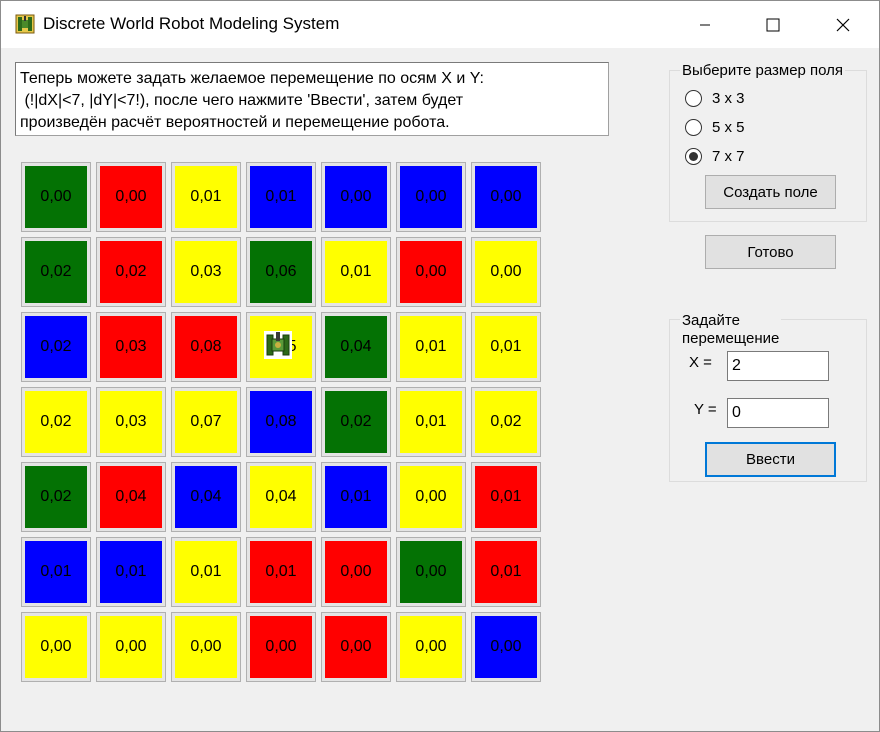 Image resolution: width=880 pixels, height=732 pixels. I want to click on radio-label: 7 x 7, so click(728, 156).